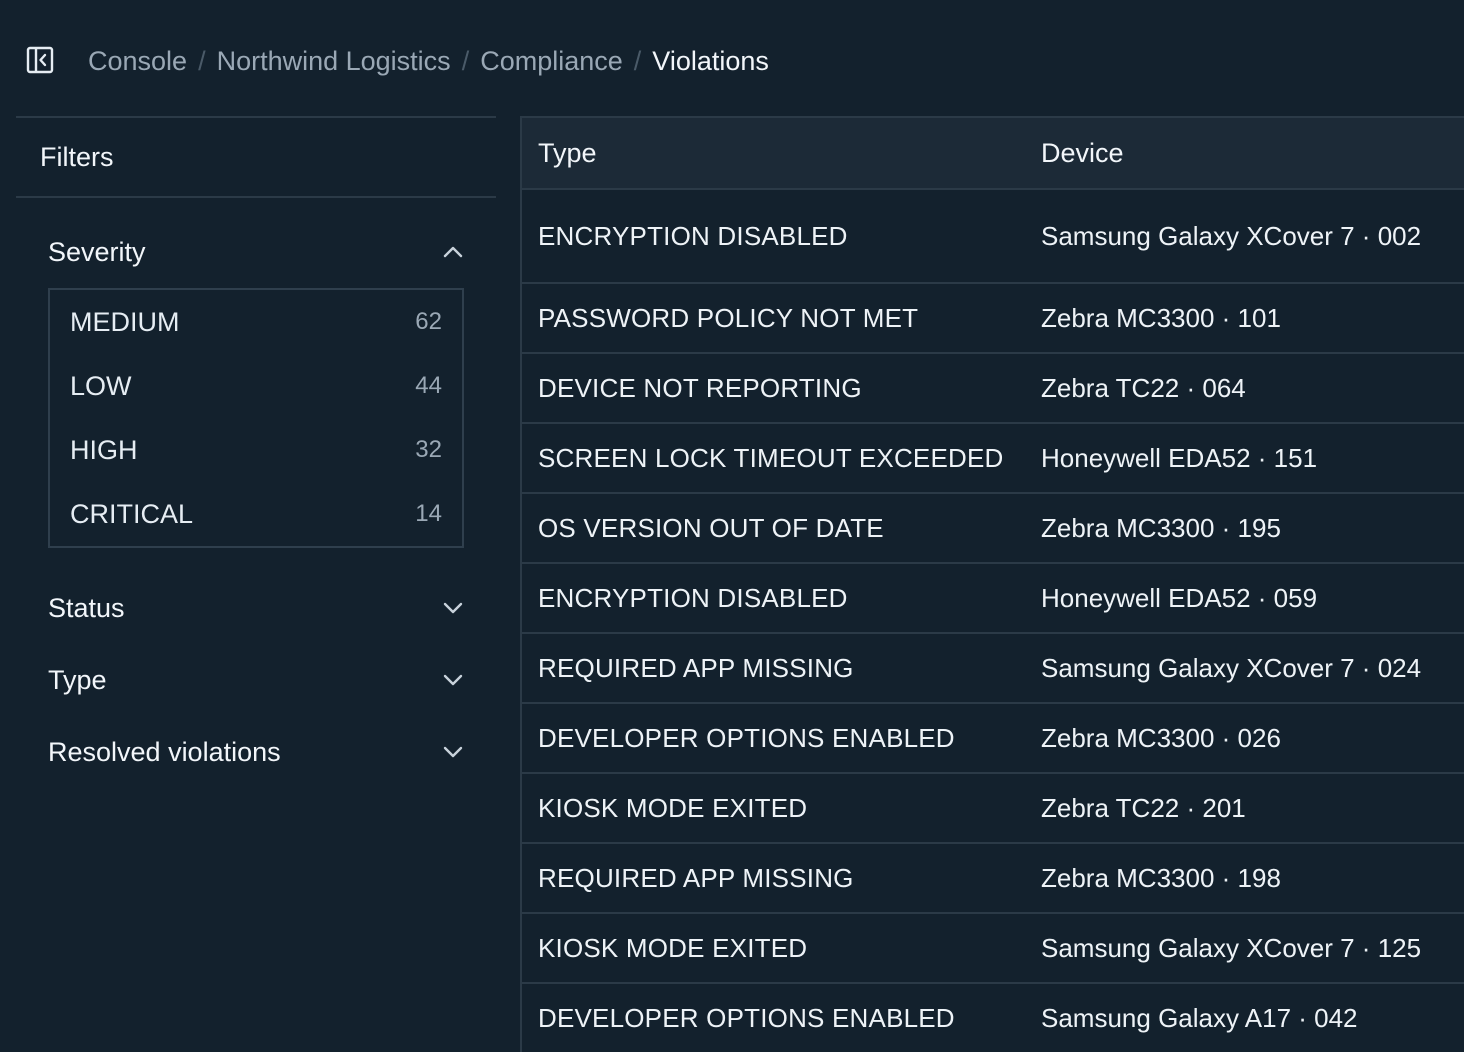  Describe the element at coordinates (334, 61) in the screenshot. I see `breadcrumb-organization: Northwind Logistics` at that location.